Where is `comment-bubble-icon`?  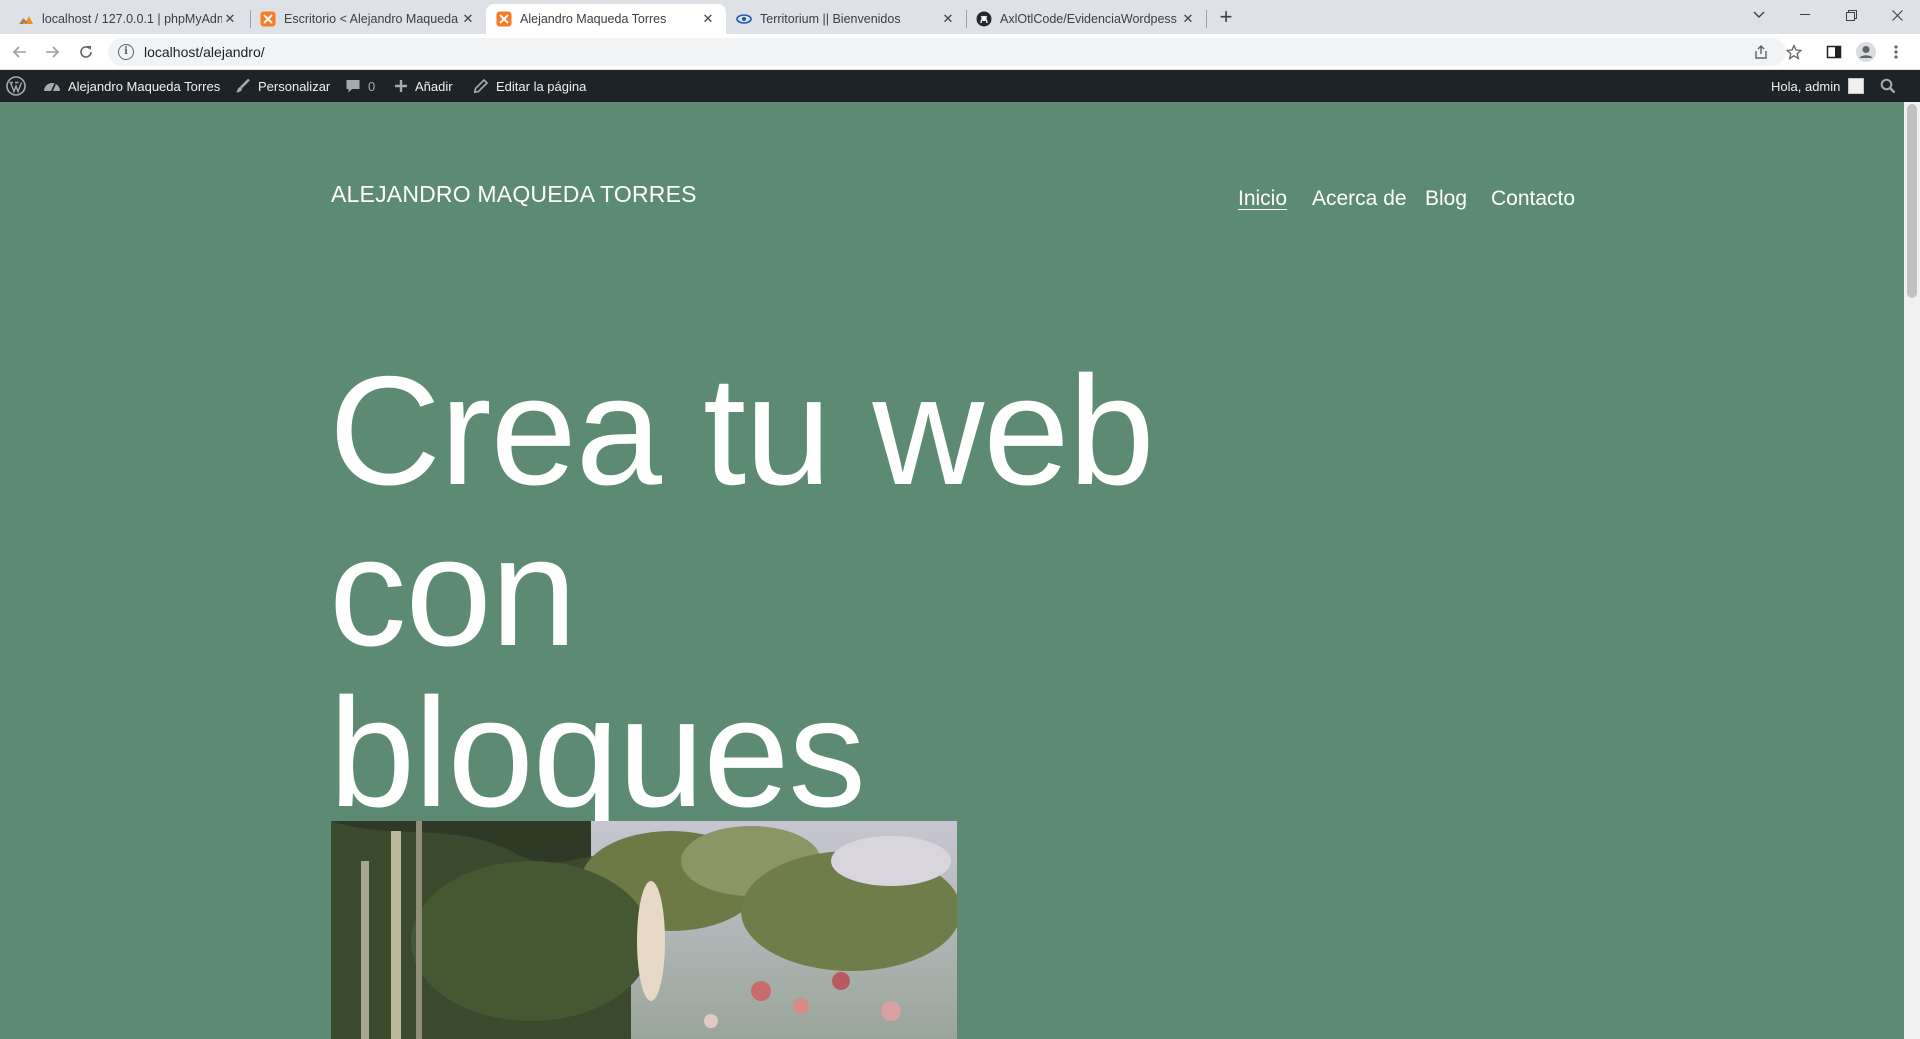
comment-bubble-icon is located at coordinates (353, 86).